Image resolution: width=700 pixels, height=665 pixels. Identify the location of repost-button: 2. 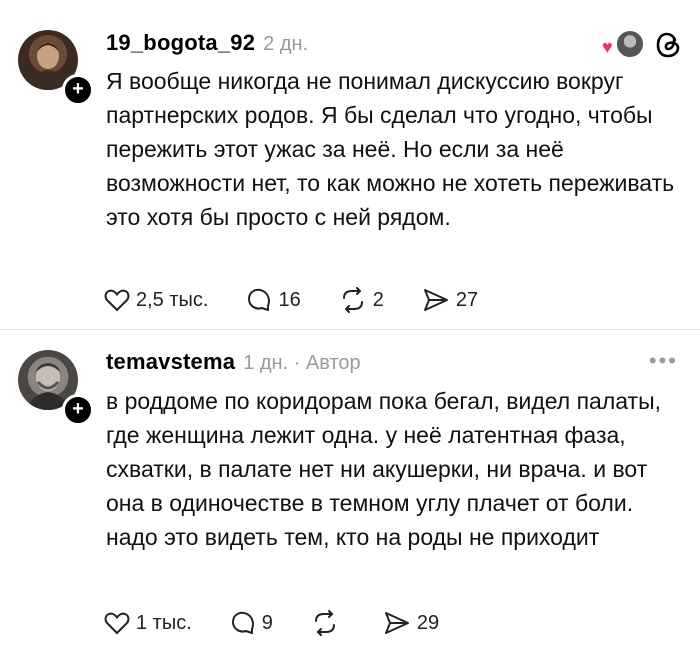
(361, 300).